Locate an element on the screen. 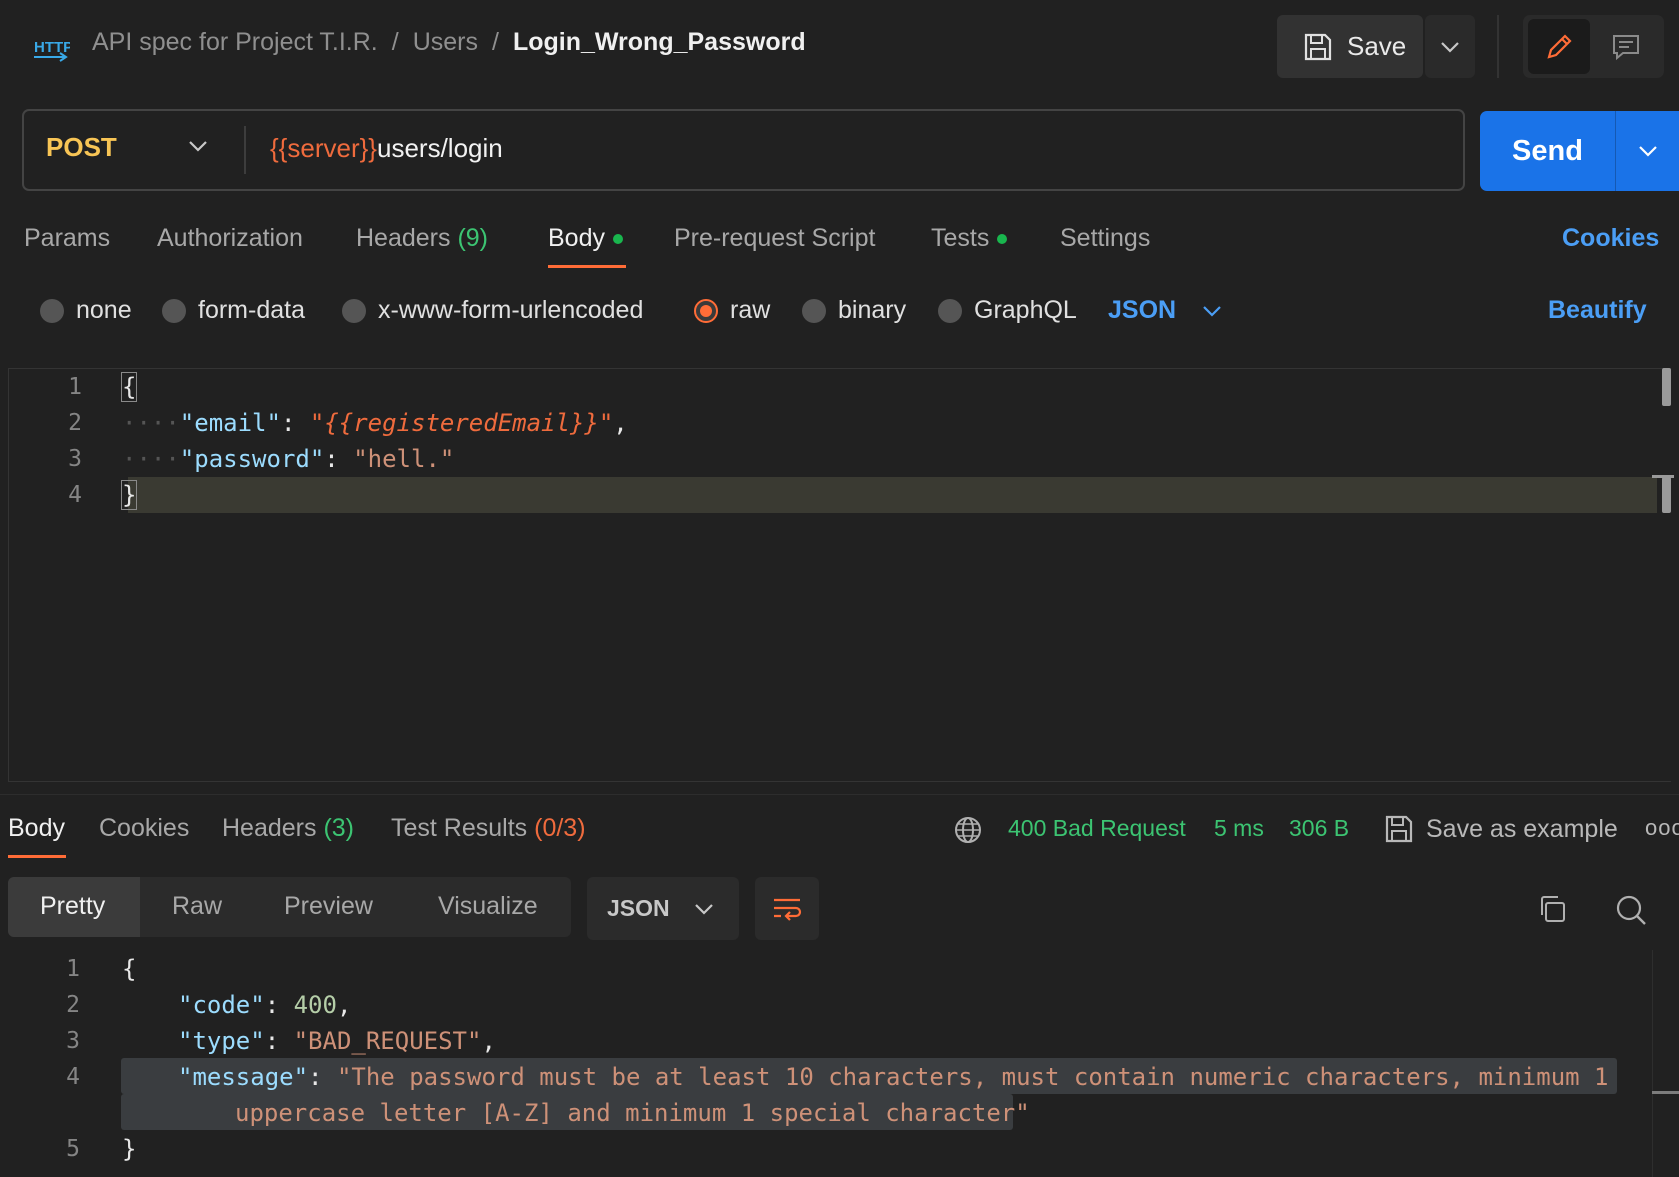 This screenshot has height=1177, width=1679. tab-body-indicator is located at coordinates (617, 239).